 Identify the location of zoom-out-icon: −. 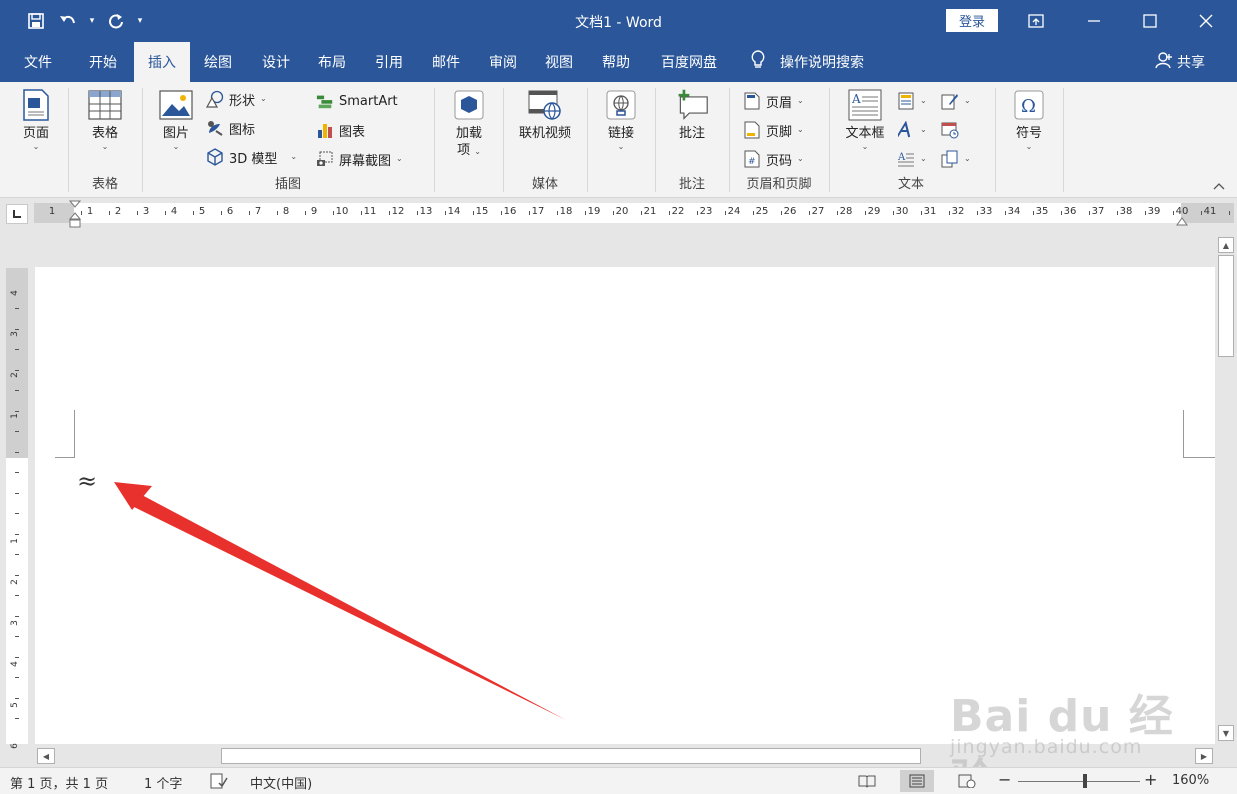
(1004, 779).